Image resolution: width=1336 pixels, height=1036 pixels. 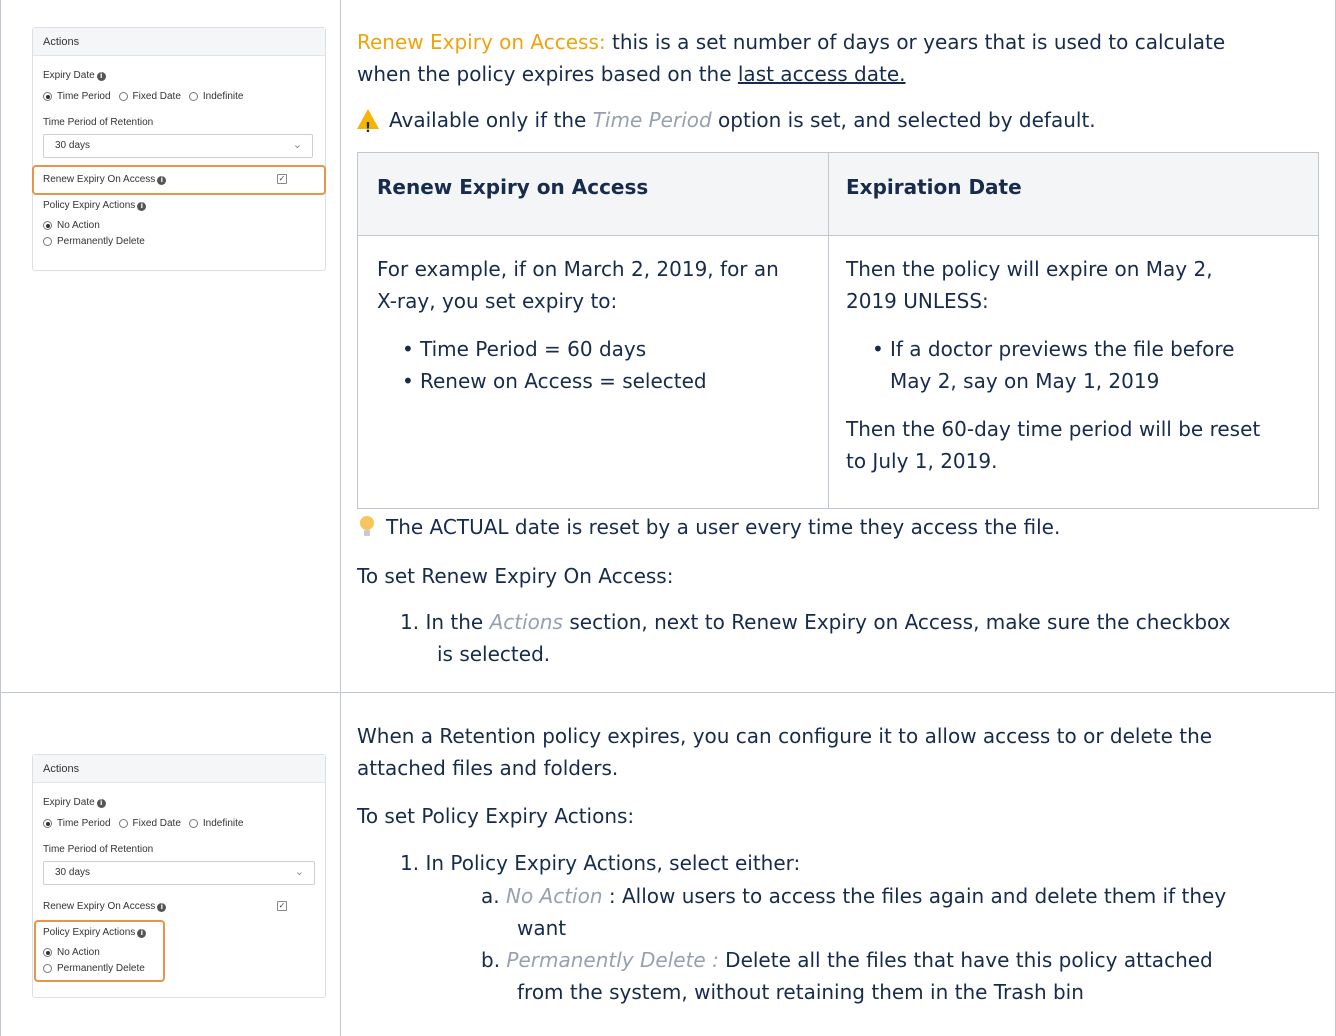 I want to click on highlight-policy-expiry-actions, so click(x=99, y=951).